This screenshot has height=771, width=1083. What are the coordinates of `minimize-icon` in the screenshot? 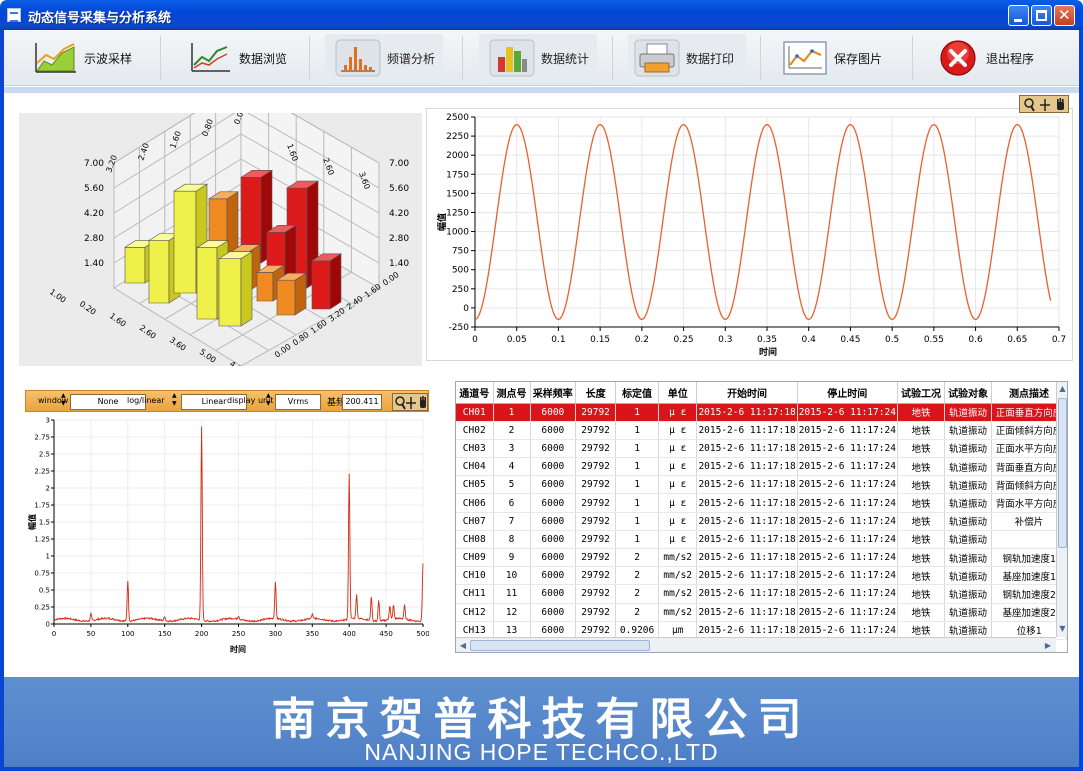 It's located at (1018, 20).